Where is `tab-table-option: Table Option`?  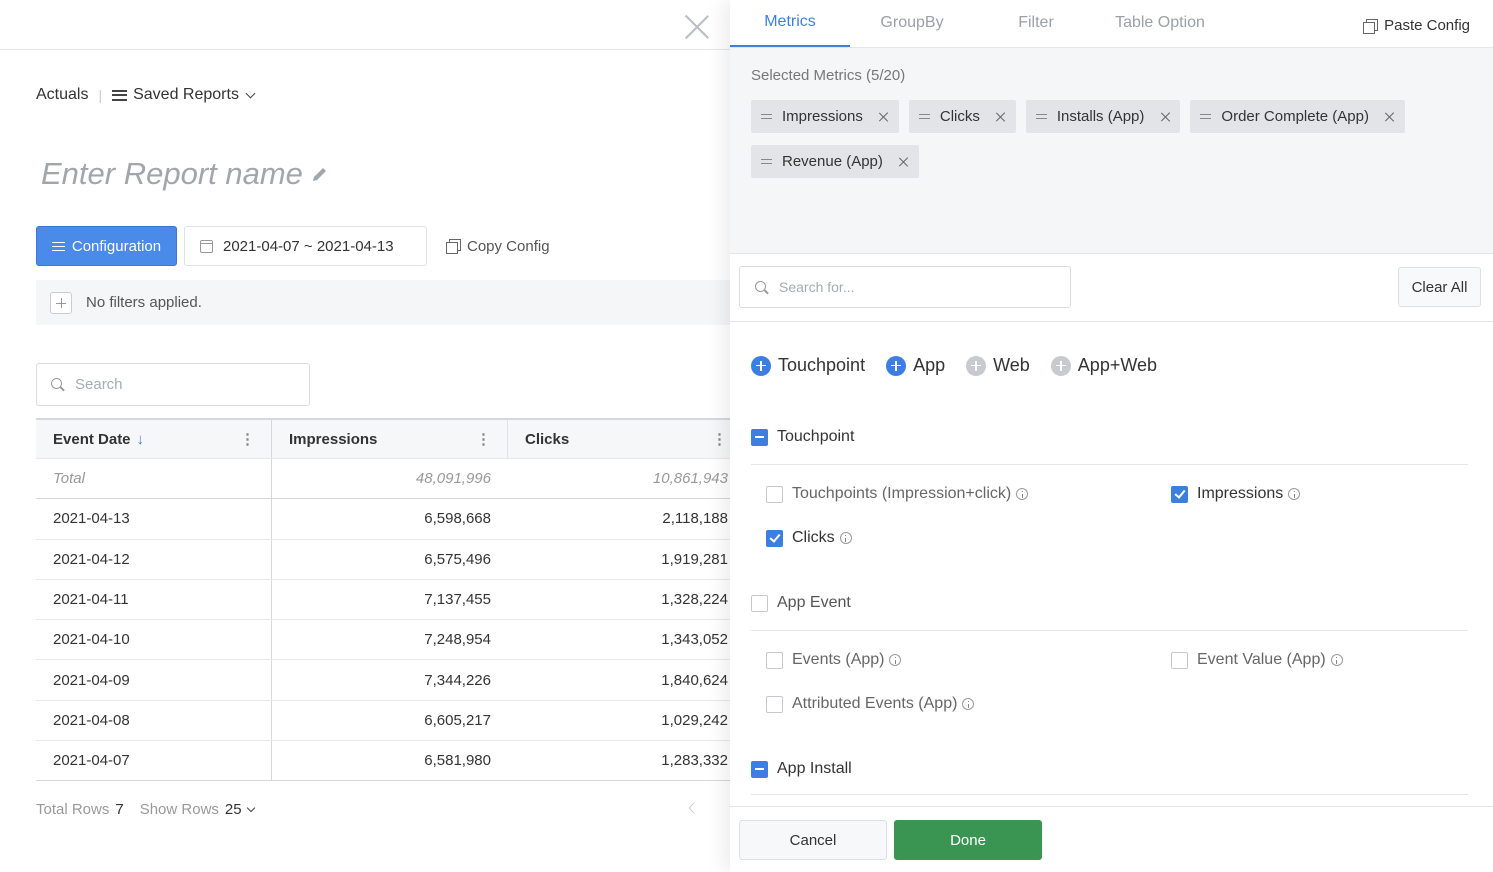 tab-table-option: Table Option is located at coordinates (1160, 23).